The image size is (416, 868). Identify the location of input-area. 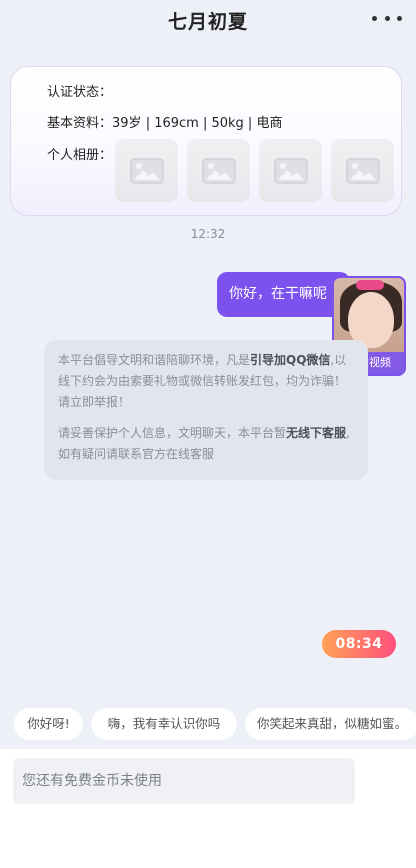
(208, 808).